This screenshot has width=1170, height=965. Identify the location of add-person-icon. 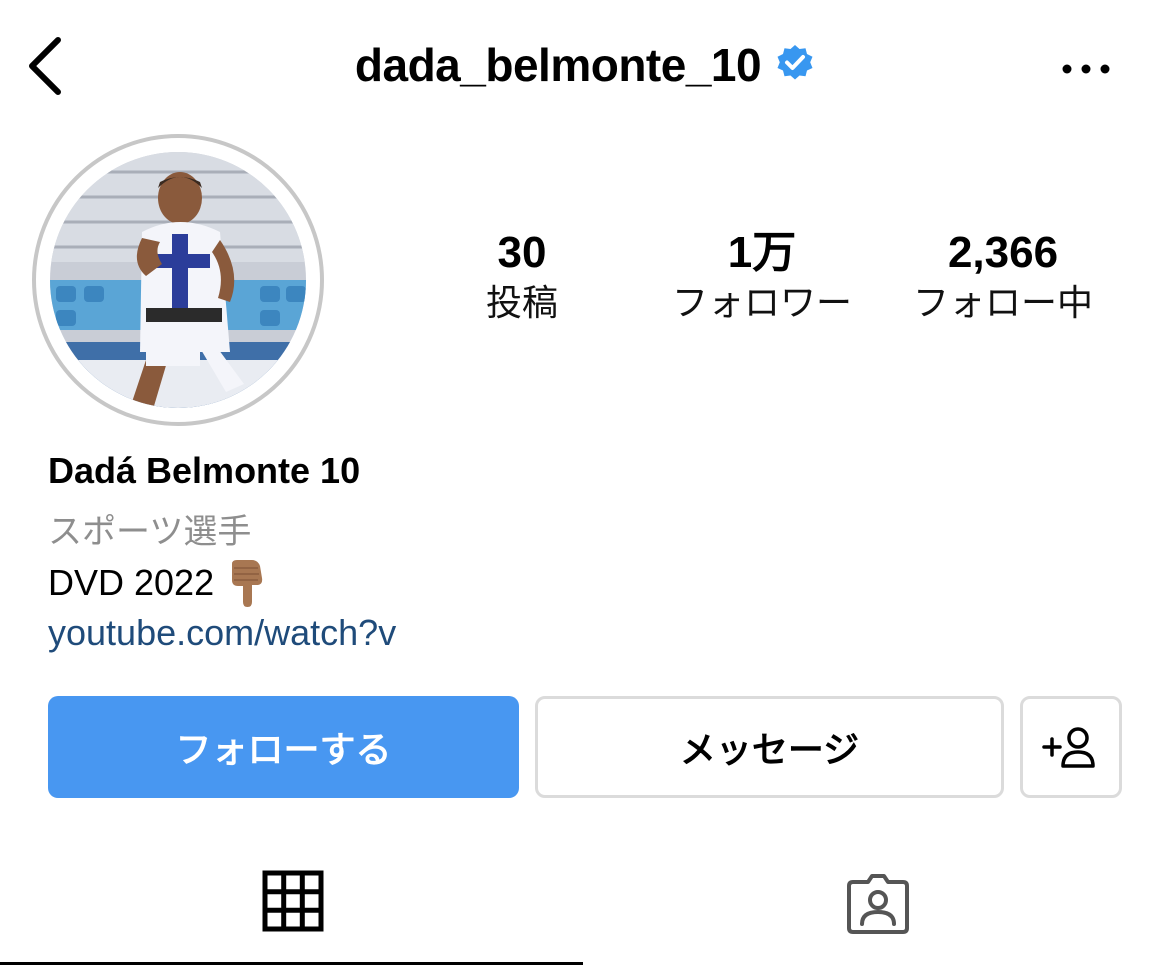
(1068, 747).